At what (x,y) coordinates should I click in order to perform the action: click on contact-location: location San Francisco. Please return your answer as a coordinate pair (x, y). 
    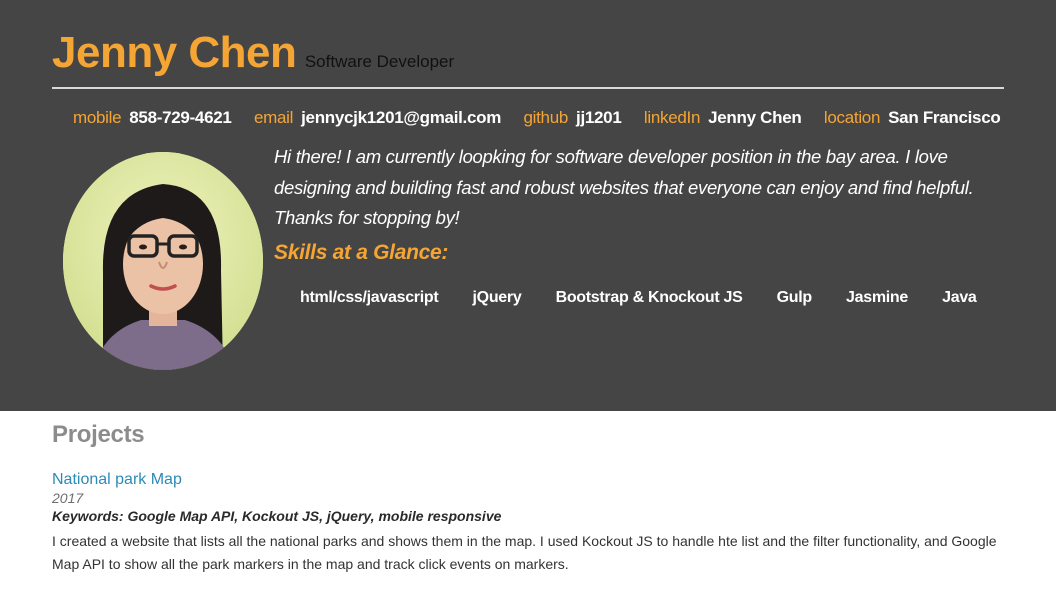
    Looking at the image, I should click on (912, 118).